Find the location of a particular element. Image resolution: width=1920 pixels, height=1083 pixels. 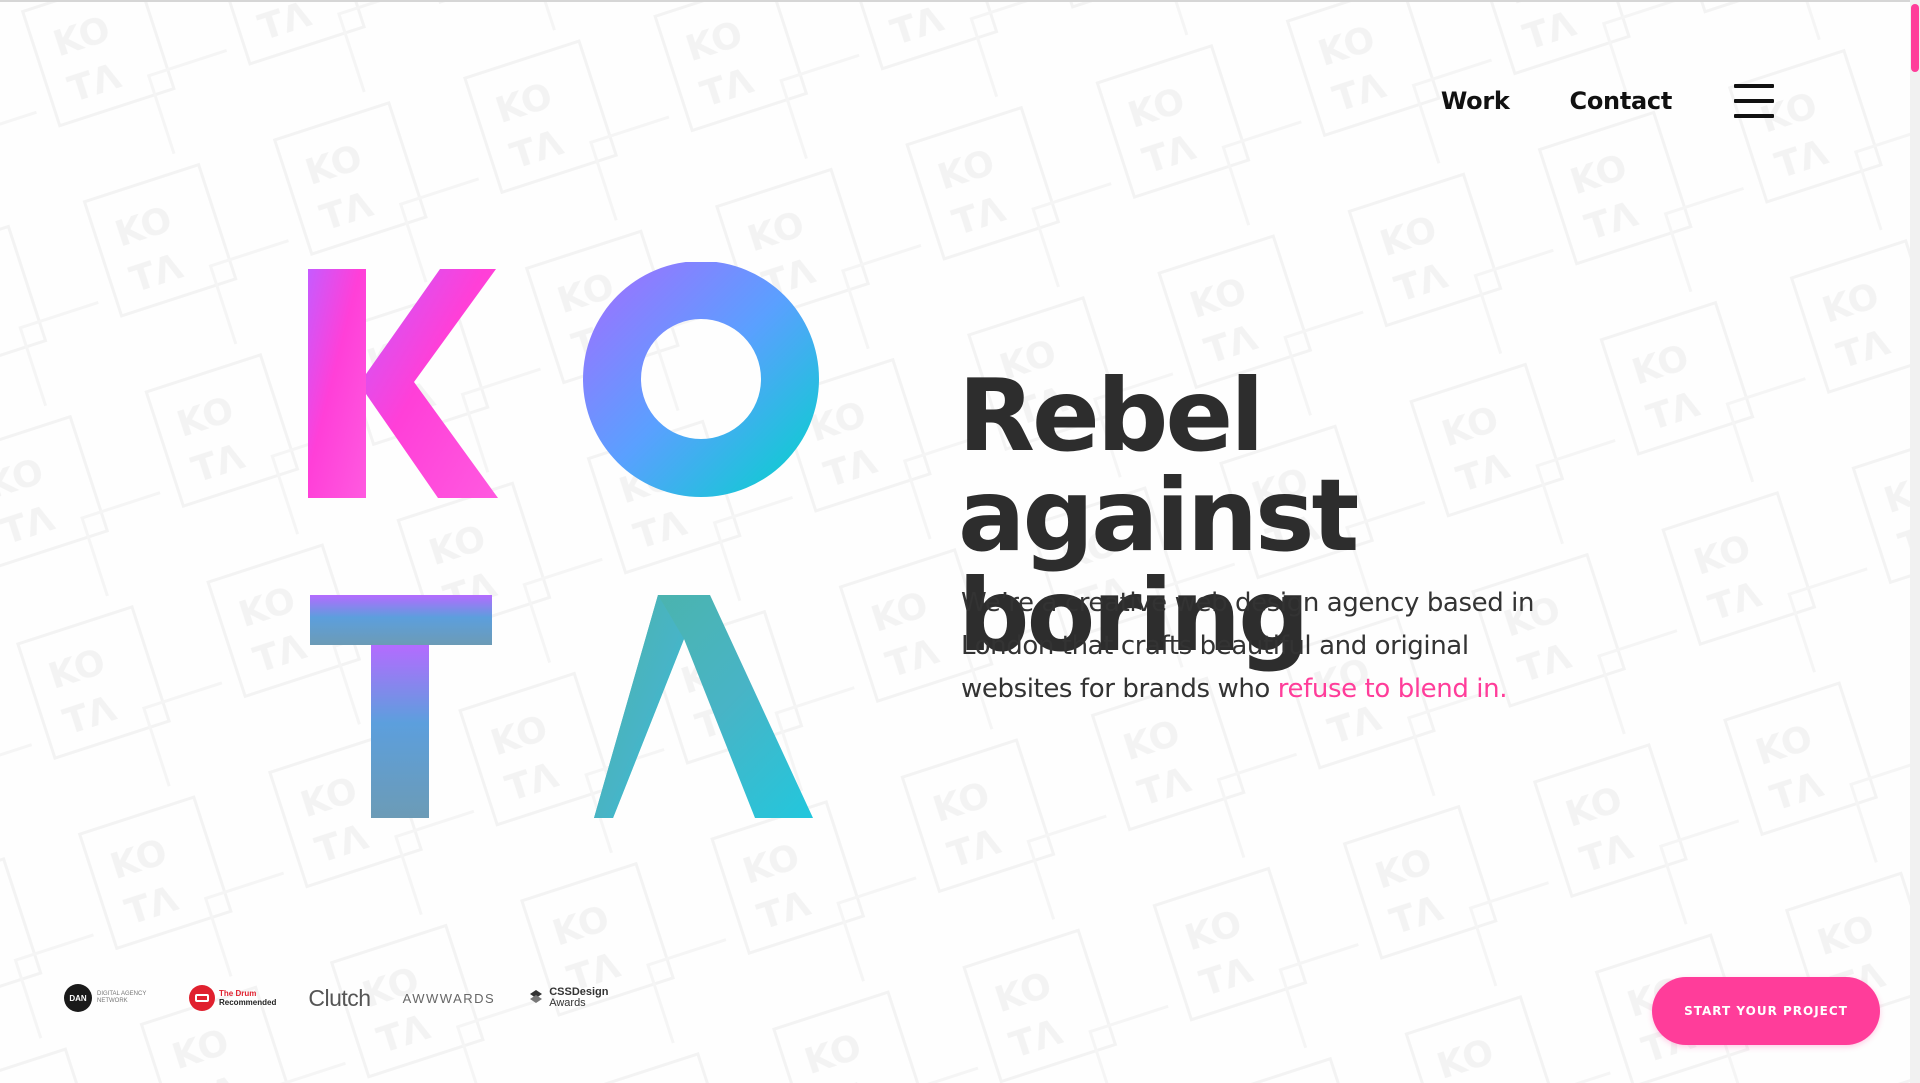

hero-description-accent: refuse to blend in. is located at coordinates (1392, 689).